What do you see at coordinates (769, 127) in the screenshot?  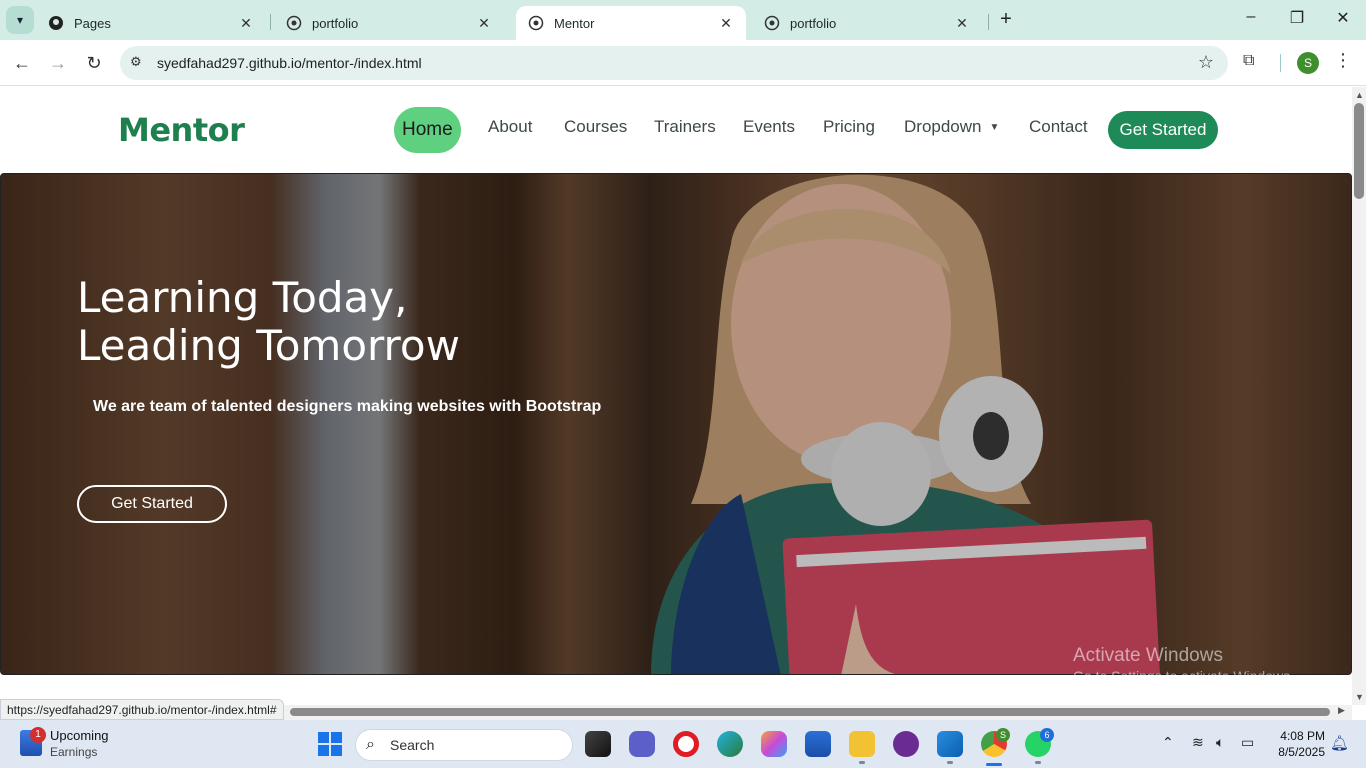 I see `nav-events: Events` at bounding box center [769, 127].